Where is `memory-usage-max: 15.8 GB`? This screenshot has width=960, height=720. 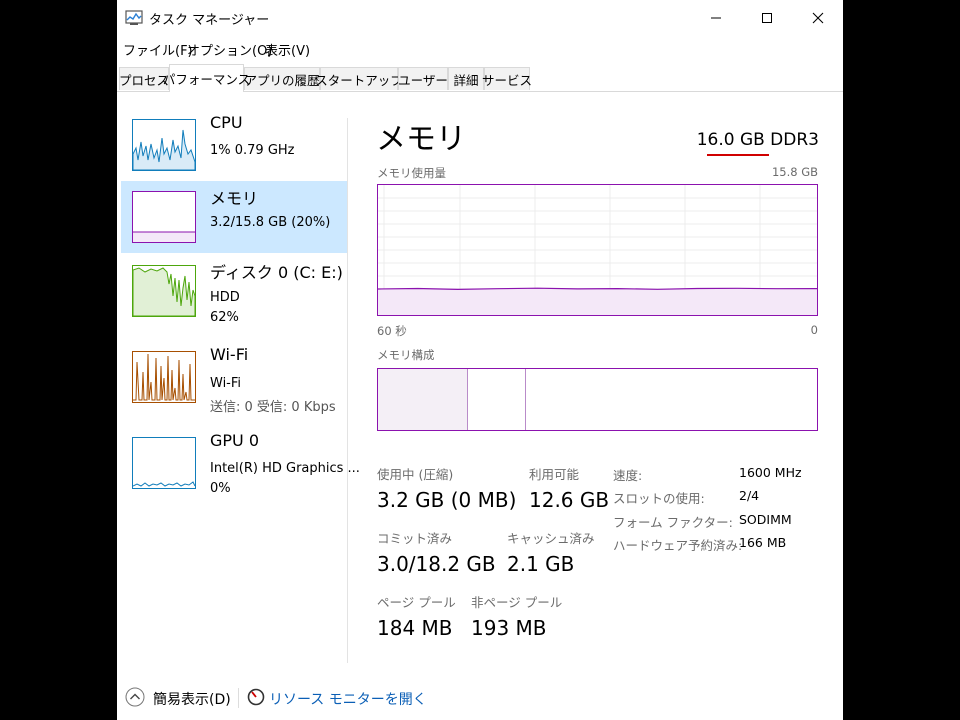
memory-usage-max: 15.8 GB is located at coordinates (794, 172).